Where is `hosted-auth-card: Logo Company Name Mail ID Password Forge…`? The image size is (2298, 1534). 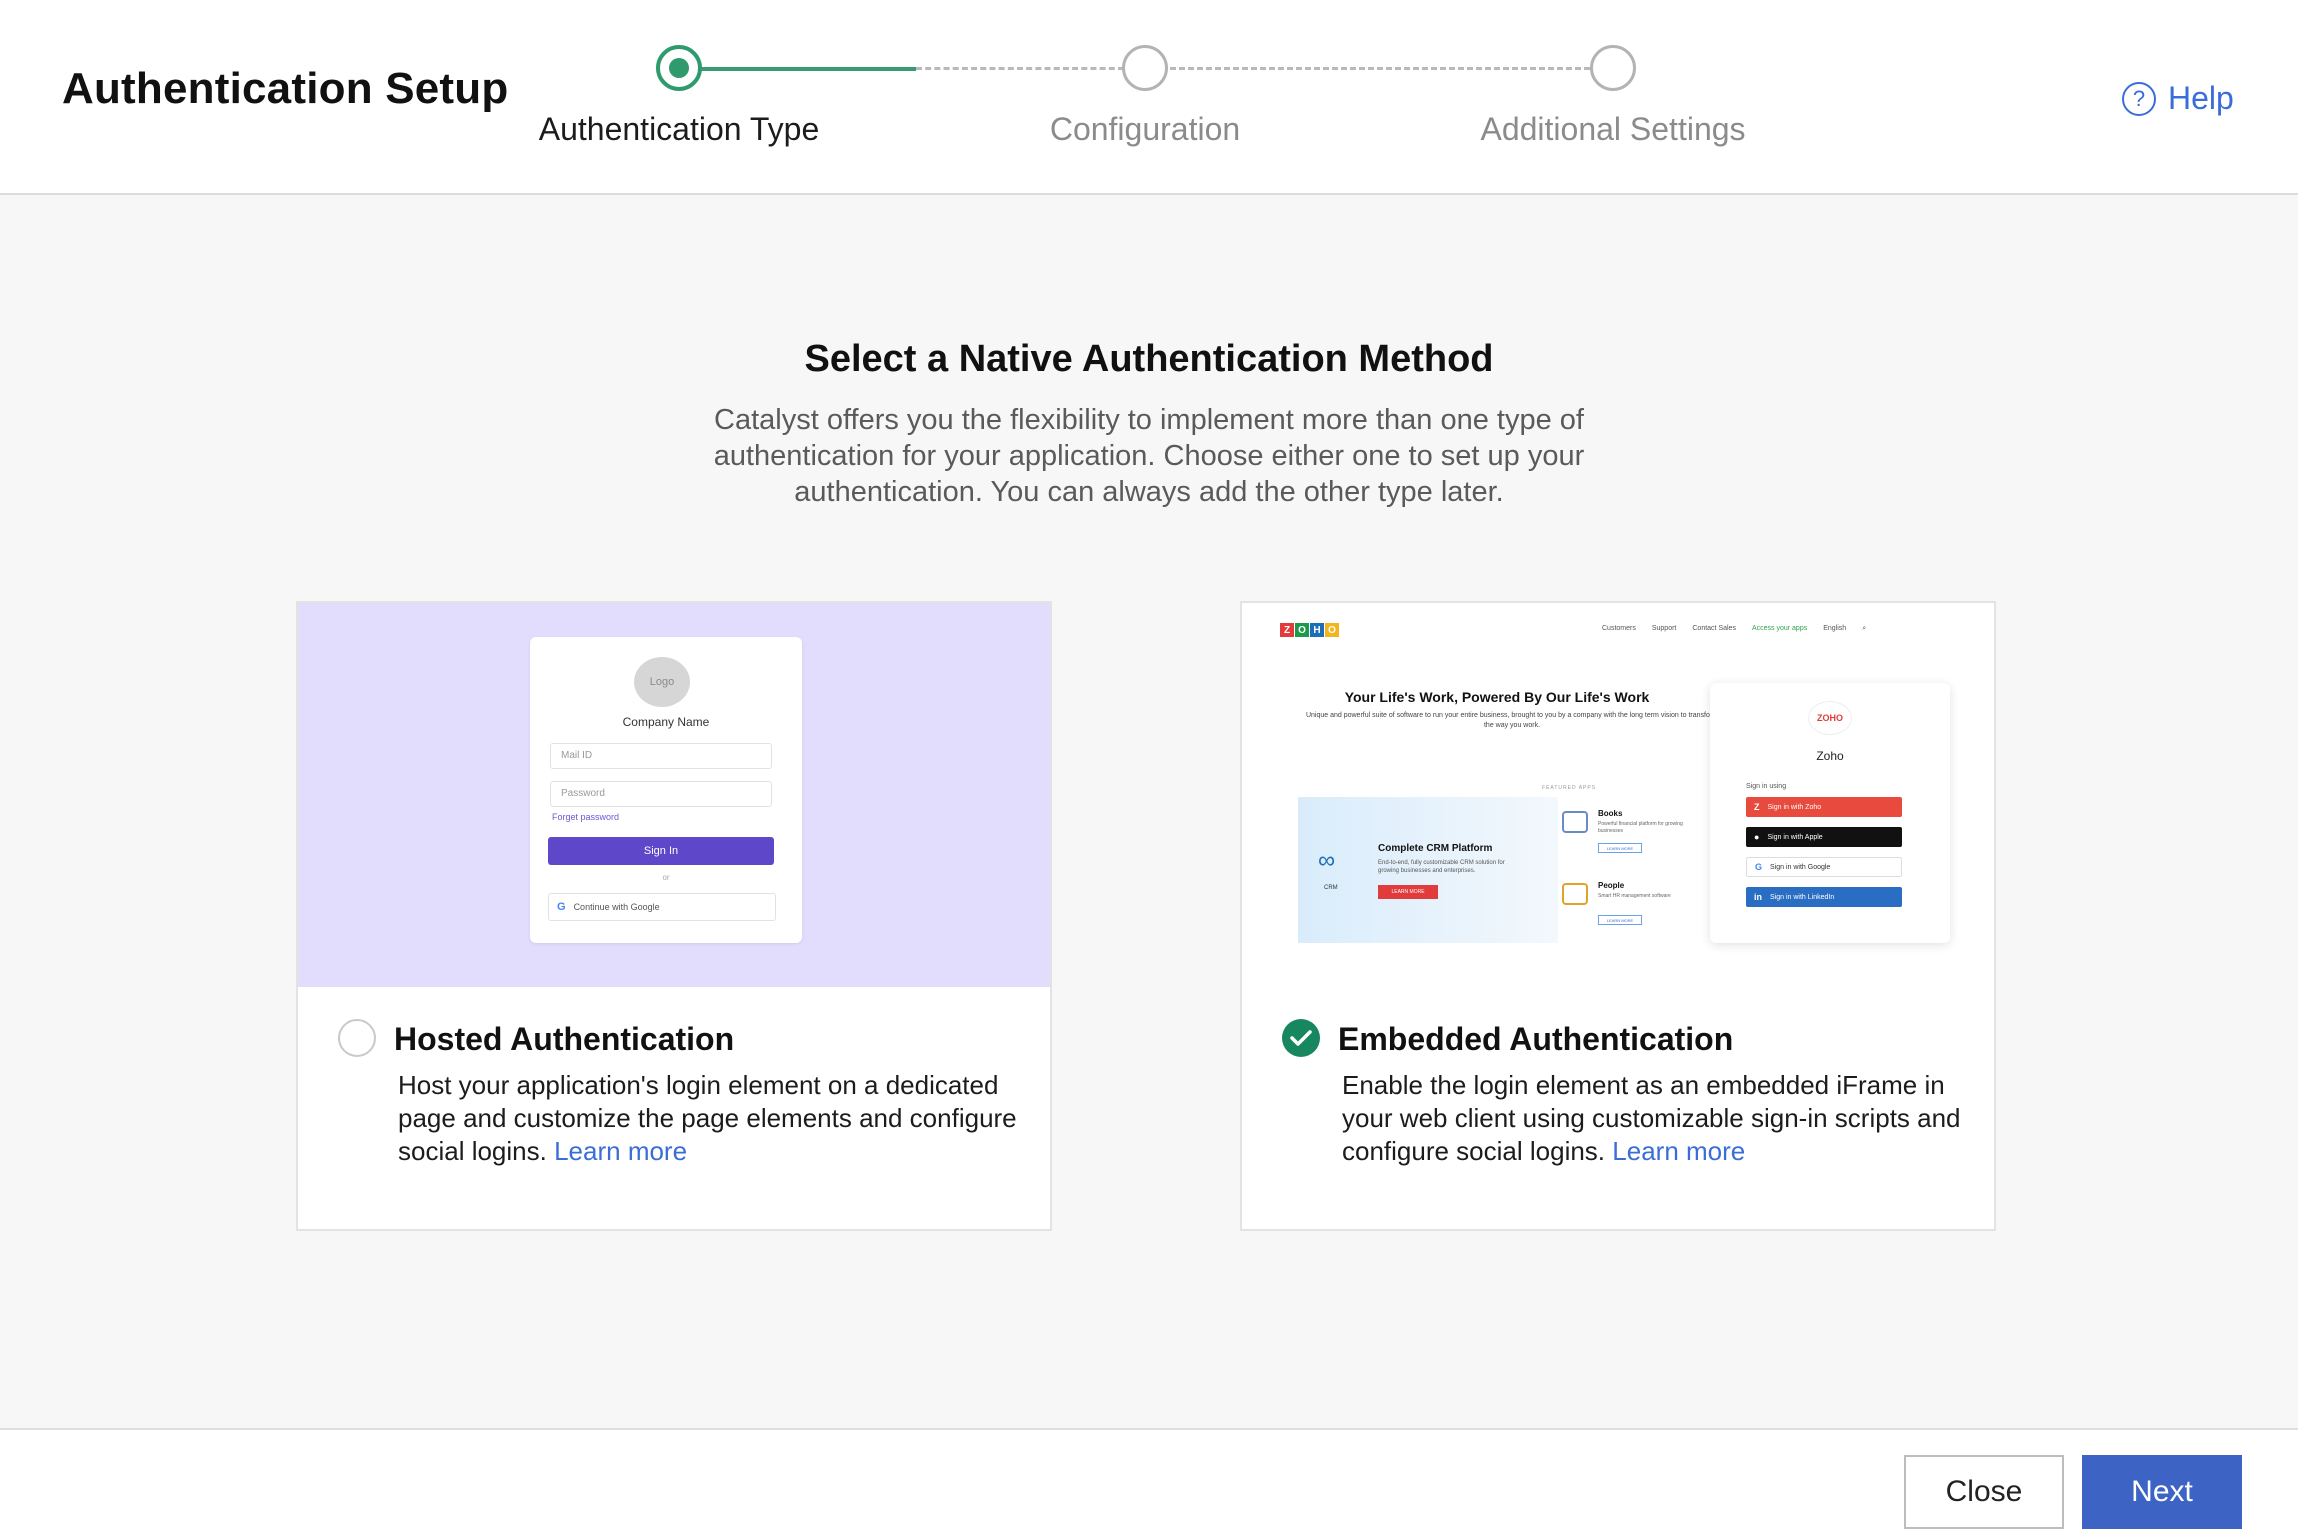
hosted-auth-card: Logo Company Name Mail ID Password Forge… is located at coordinates (674, 916).